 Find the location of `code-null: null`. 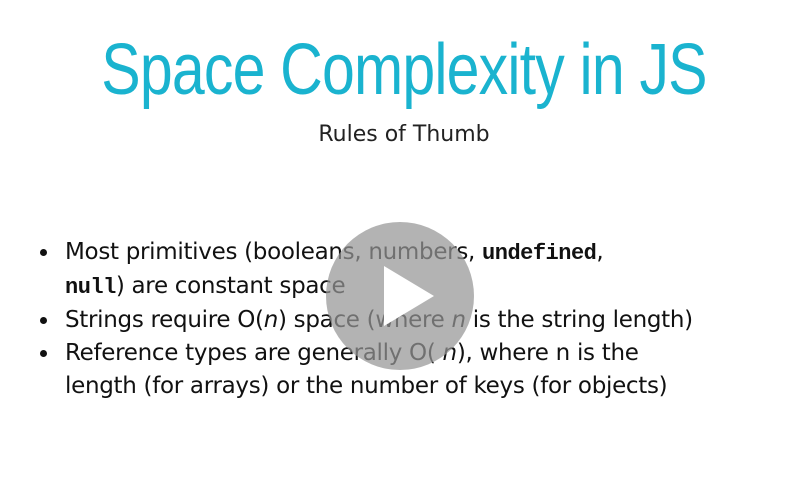

code-null: null is located at coordinates (90, 287).